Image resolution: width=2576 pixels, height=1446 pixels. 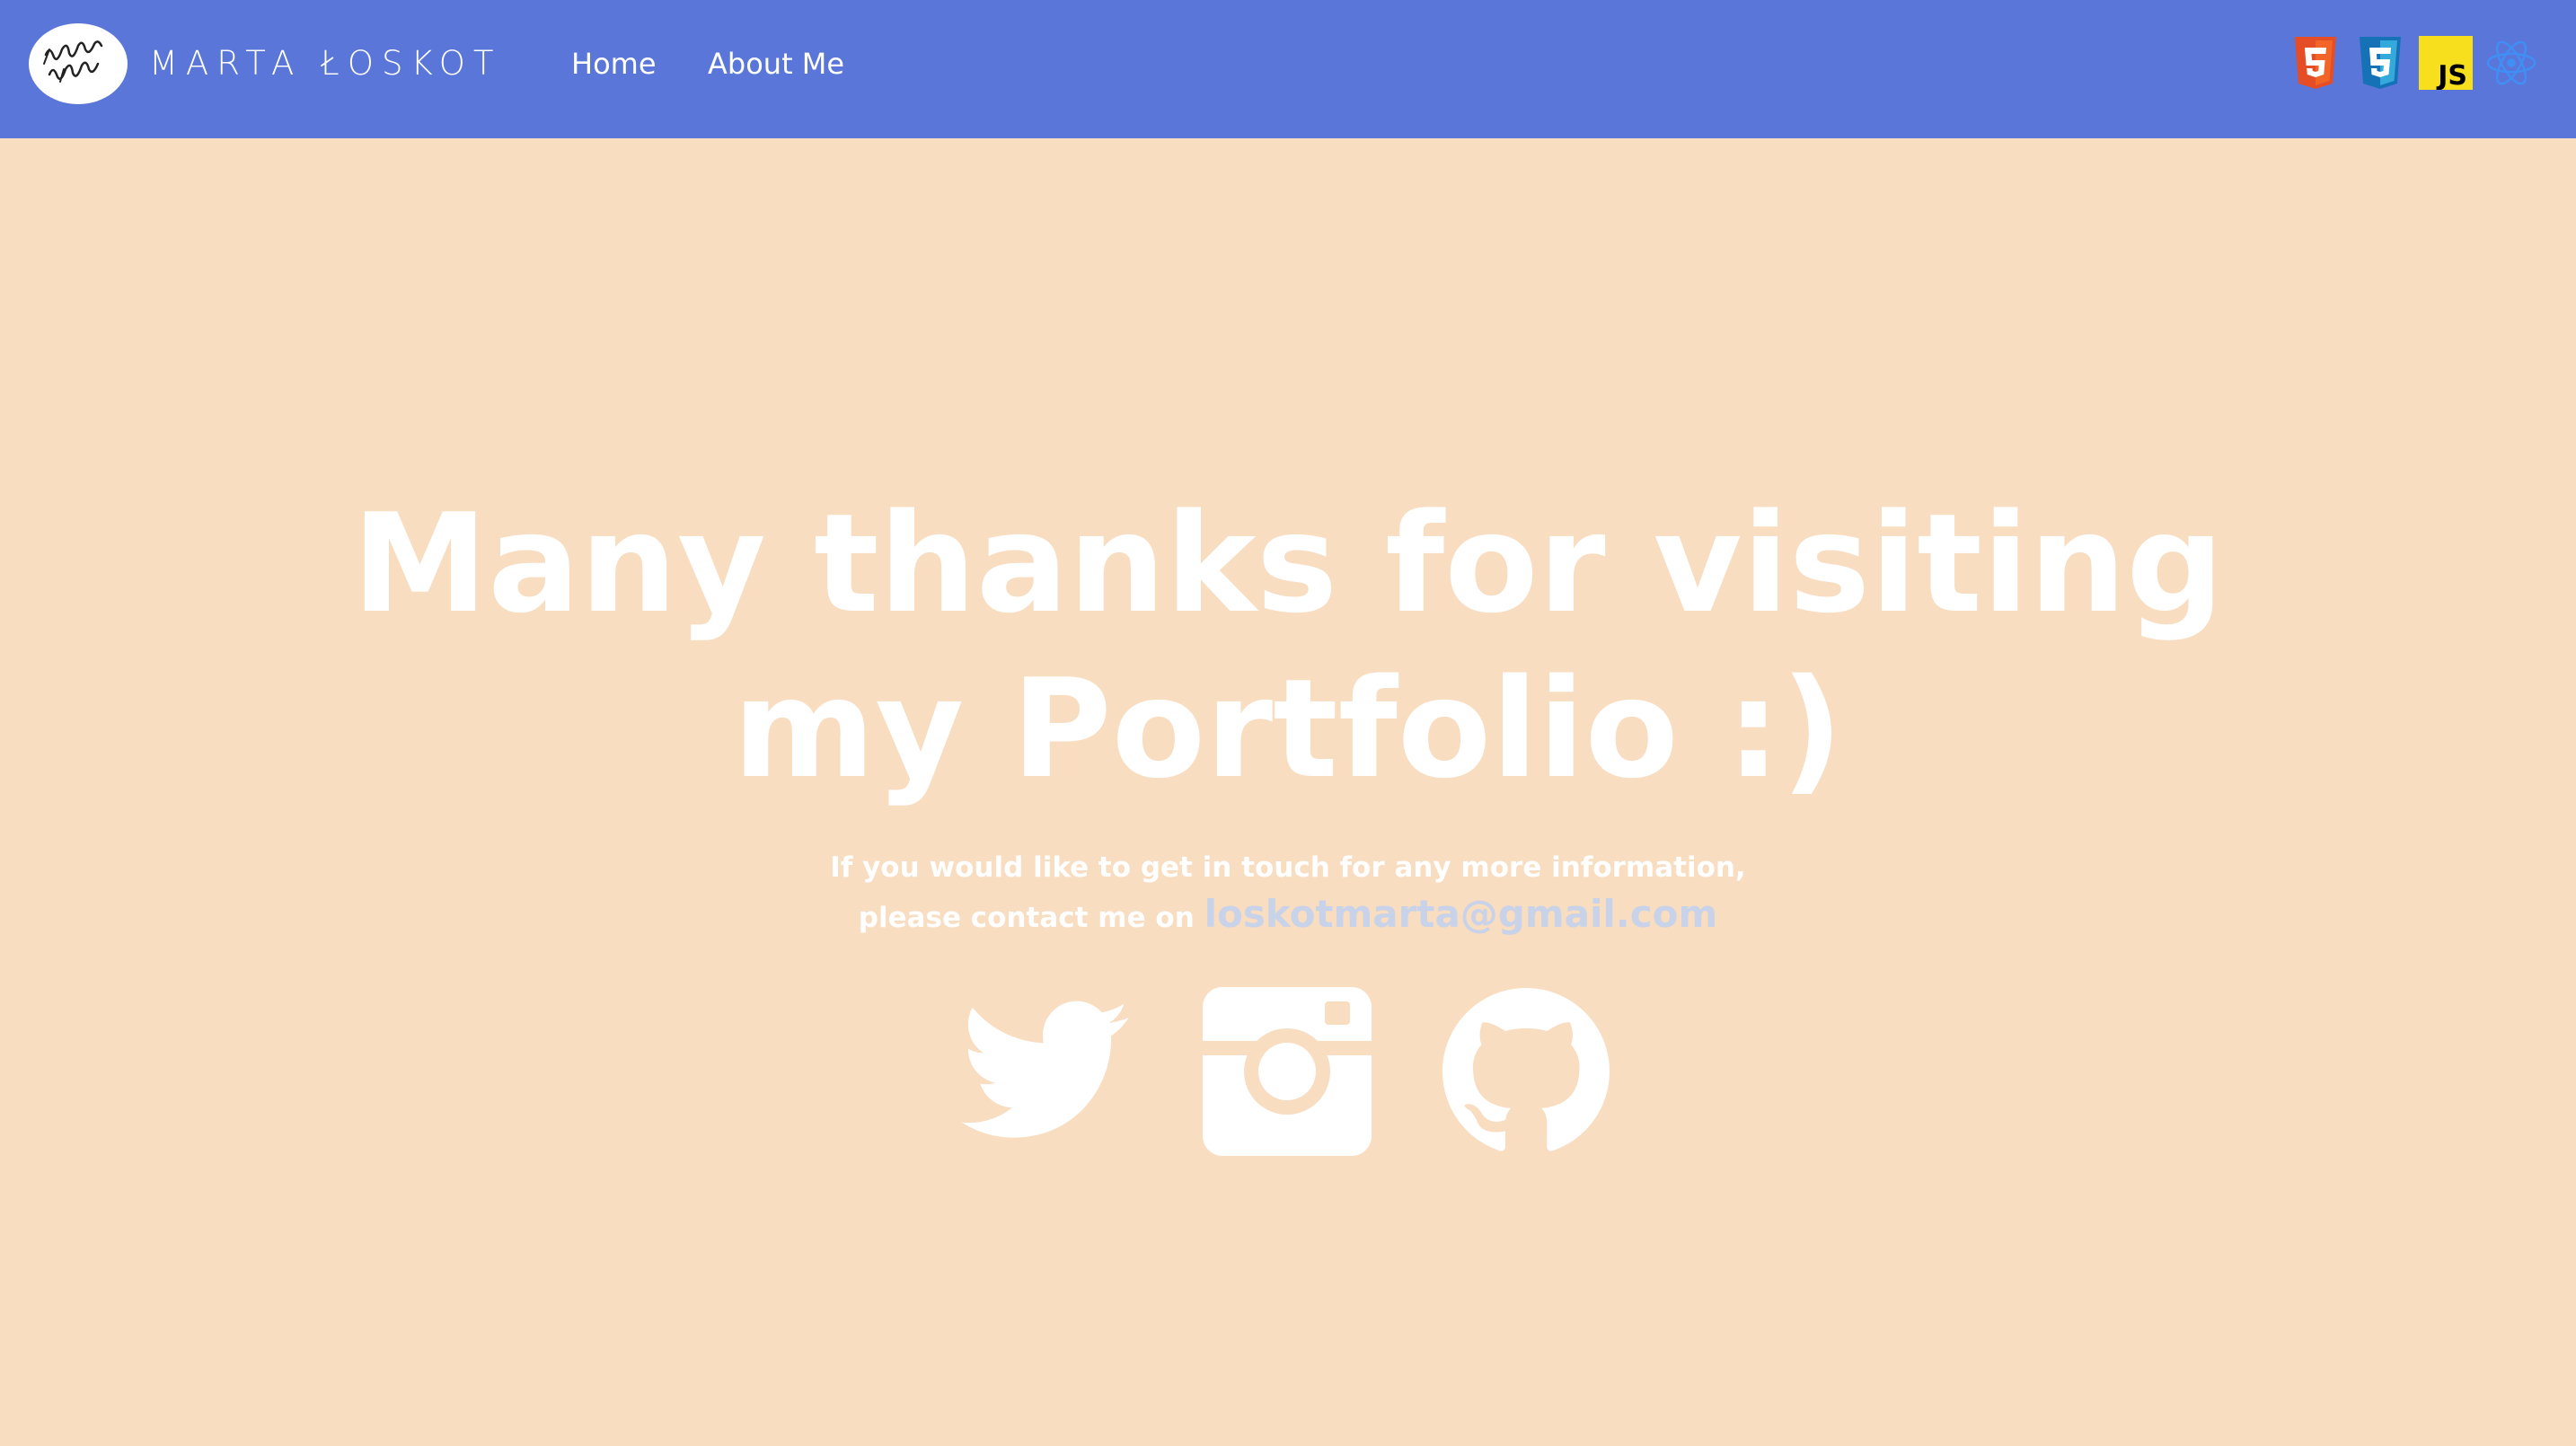 What do you see at coordinates (2451, 75) in the screenshot?
I see `javascript-icon-text: JS` at bounding box center [2451, 75].